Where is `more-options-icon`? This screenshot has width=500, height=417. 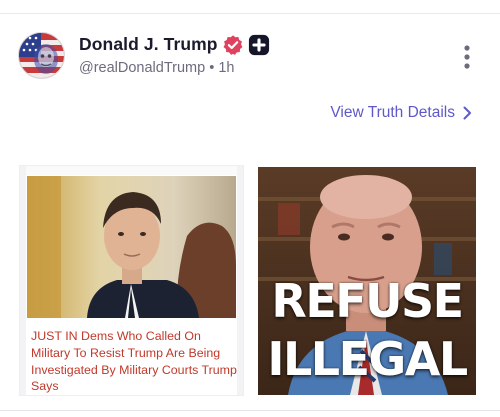 more-options-icon is located at coordinates (467, 57).